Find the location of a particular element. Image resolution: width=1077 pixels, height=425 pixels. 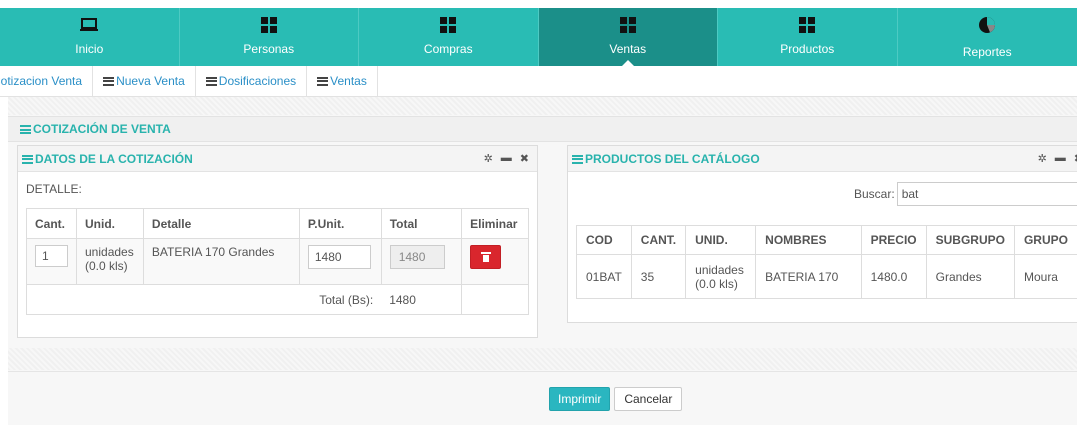

subnav-label: Ventas is located at coordinates (348, 81).